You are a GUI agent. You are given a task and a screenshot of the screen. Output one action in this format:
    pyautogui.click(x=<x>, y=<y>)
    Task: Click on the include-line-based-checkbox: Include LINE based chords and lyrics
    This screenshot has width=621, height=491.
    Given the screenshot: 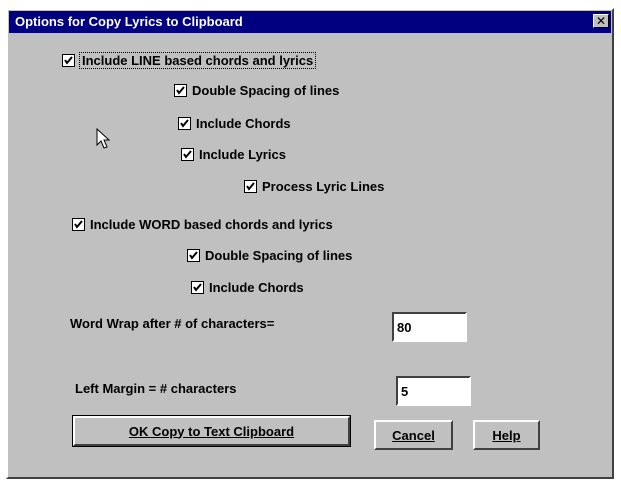 What is the action you would take?
    pyautogui.click(x=189, y=60)
    